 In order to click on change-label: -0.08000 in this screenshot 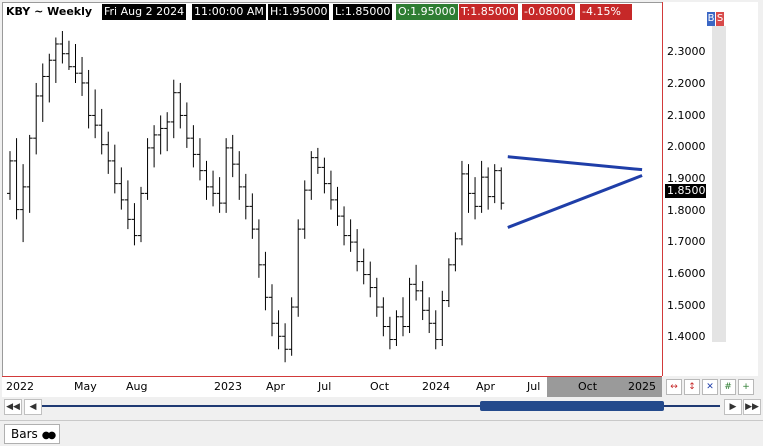, I will do `click(549, 12)`.